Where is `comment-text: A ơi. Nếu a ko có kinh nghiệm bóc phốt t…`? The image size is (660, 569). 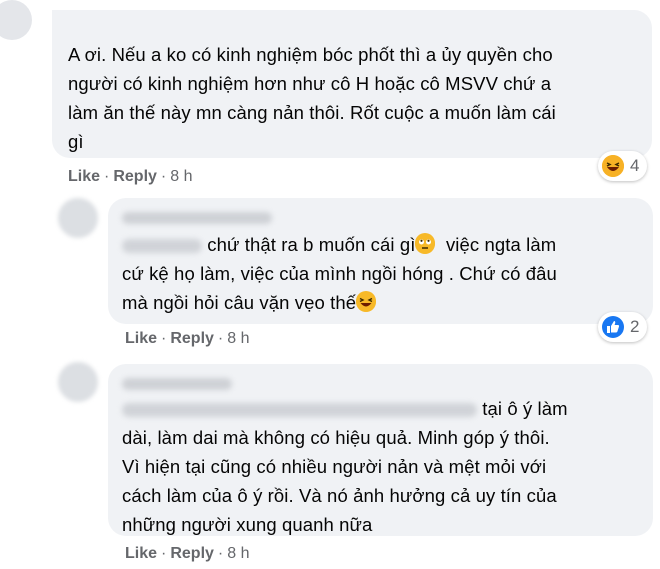
comment-text: A ơi. Nếu a ko có kinh nghiệm bóc phốt t… is located at coordinates (312, 98).